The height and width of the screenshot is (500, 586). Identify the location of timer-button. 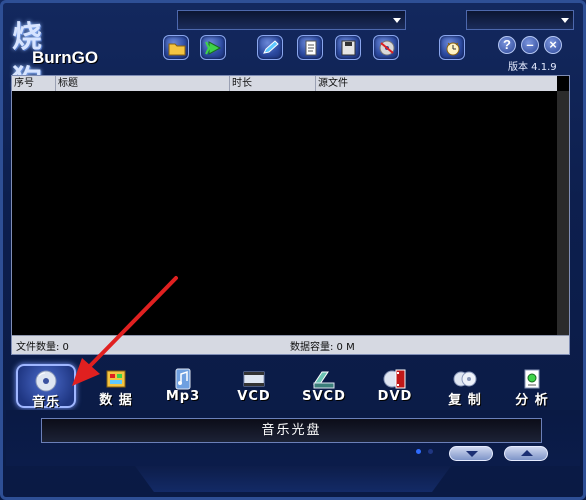
(452, 47).